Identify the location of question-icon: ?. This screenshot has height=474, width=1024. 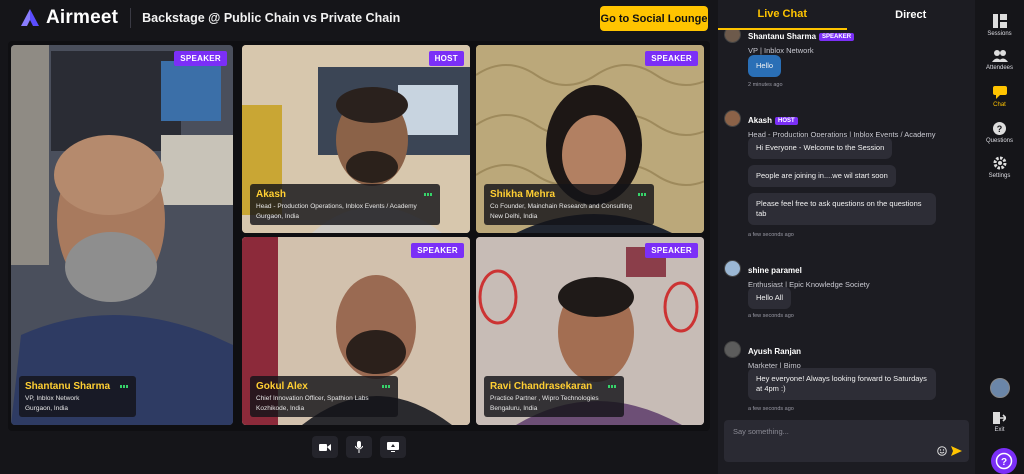
(999, 128).